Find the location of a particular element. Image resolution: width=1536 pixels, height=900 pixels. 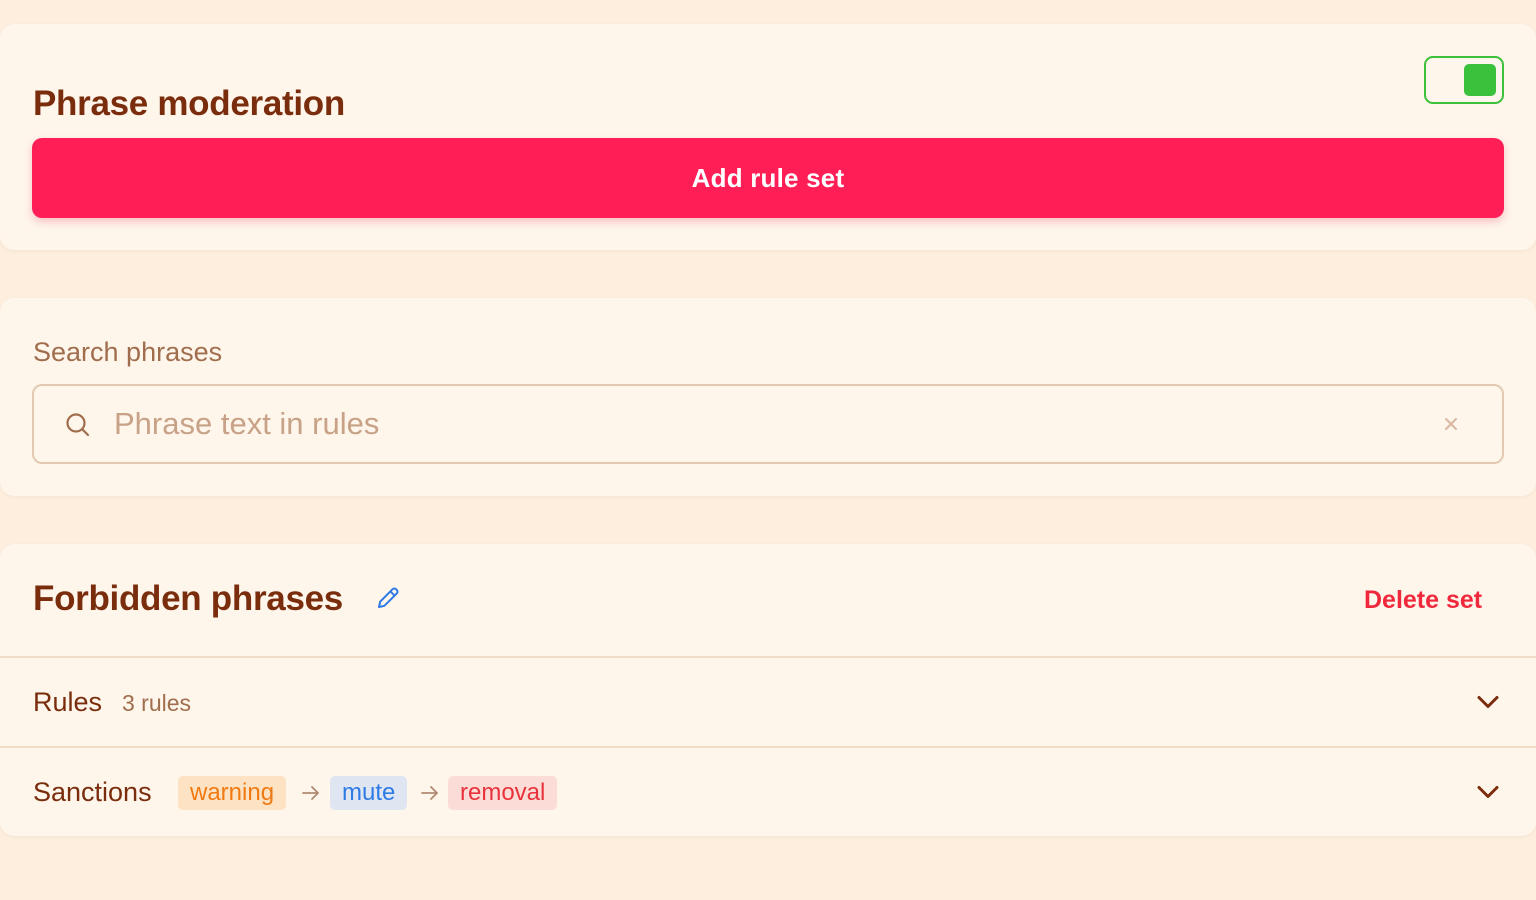

search-label: Search phrases is located at coordinates (128, 352).